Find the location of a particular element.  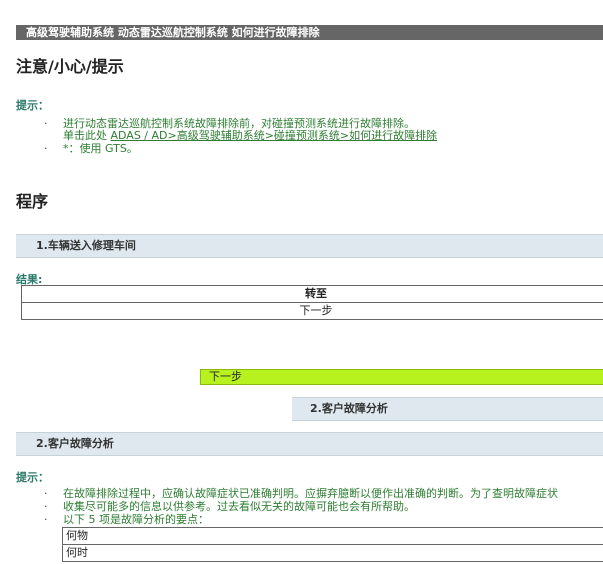

tip-link-line: 单击此处 ADAS / AD>高级驾驶辅助系统>碰撞预测系统>如何进行故障排除 is located at coordinates (250, 136).